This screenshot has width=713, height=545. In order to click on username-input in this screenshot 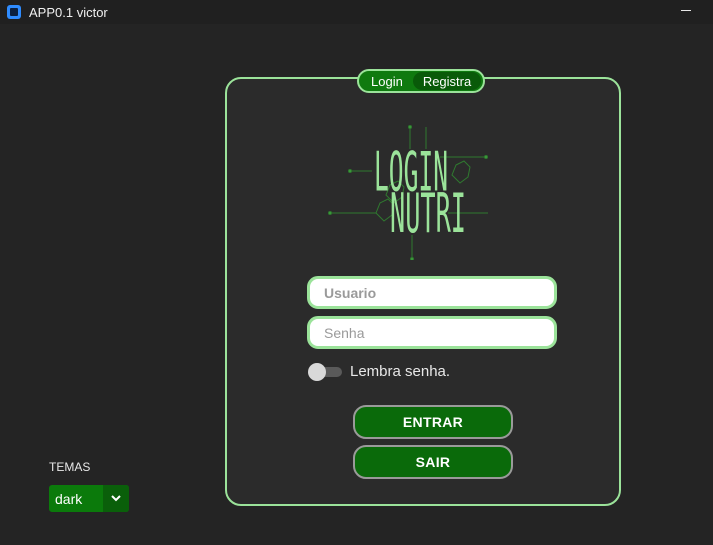, I will do `click(432, 292)`.